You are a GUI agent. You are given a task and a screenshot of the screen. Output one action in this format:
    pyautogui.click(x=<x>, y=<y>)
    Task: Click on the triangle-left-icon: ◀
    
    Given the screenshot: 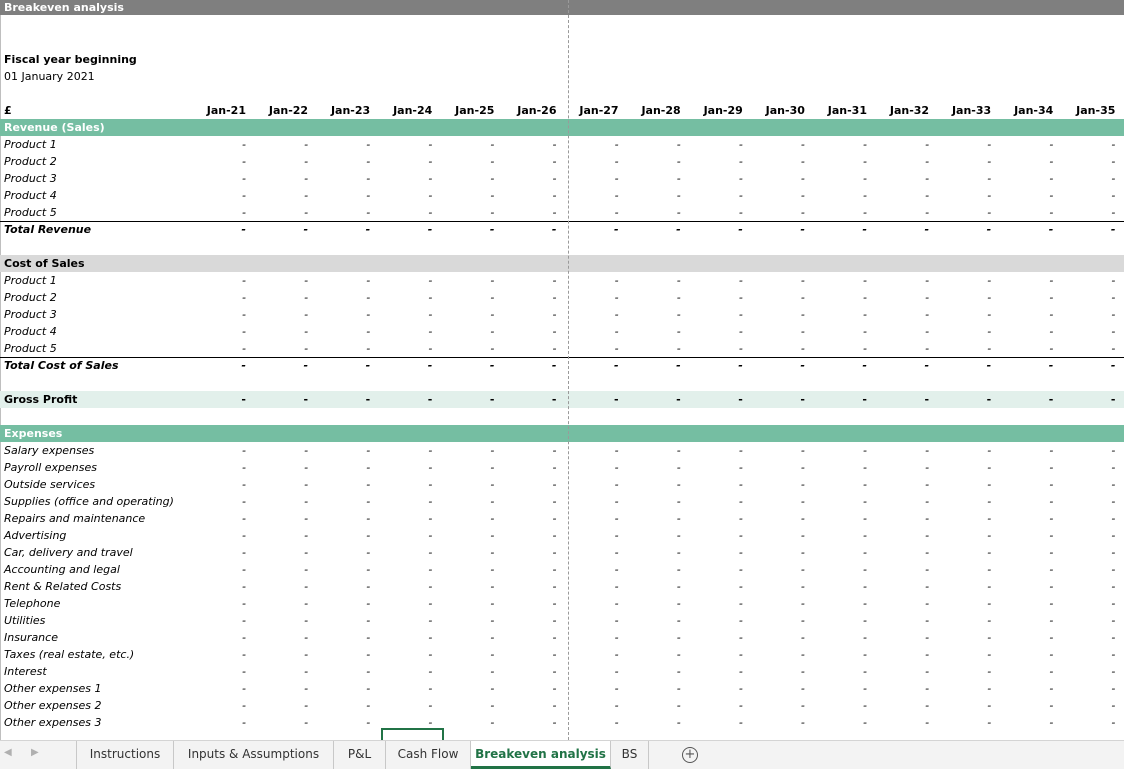 What is the action you would take?
    pyautogui.click(x=8, y=752)
    